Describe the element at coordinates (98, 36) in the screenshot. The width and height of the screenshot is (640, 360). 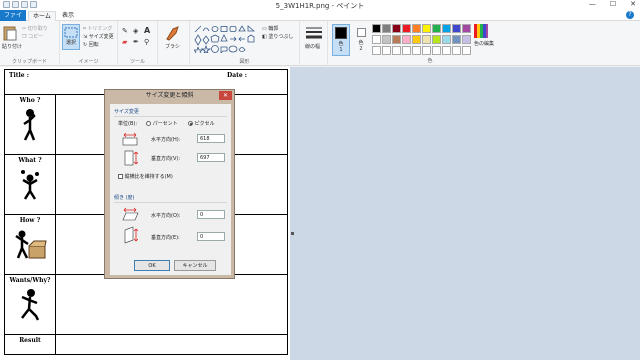
I see `resize-button: ⇲ サイズ変更` at that location.